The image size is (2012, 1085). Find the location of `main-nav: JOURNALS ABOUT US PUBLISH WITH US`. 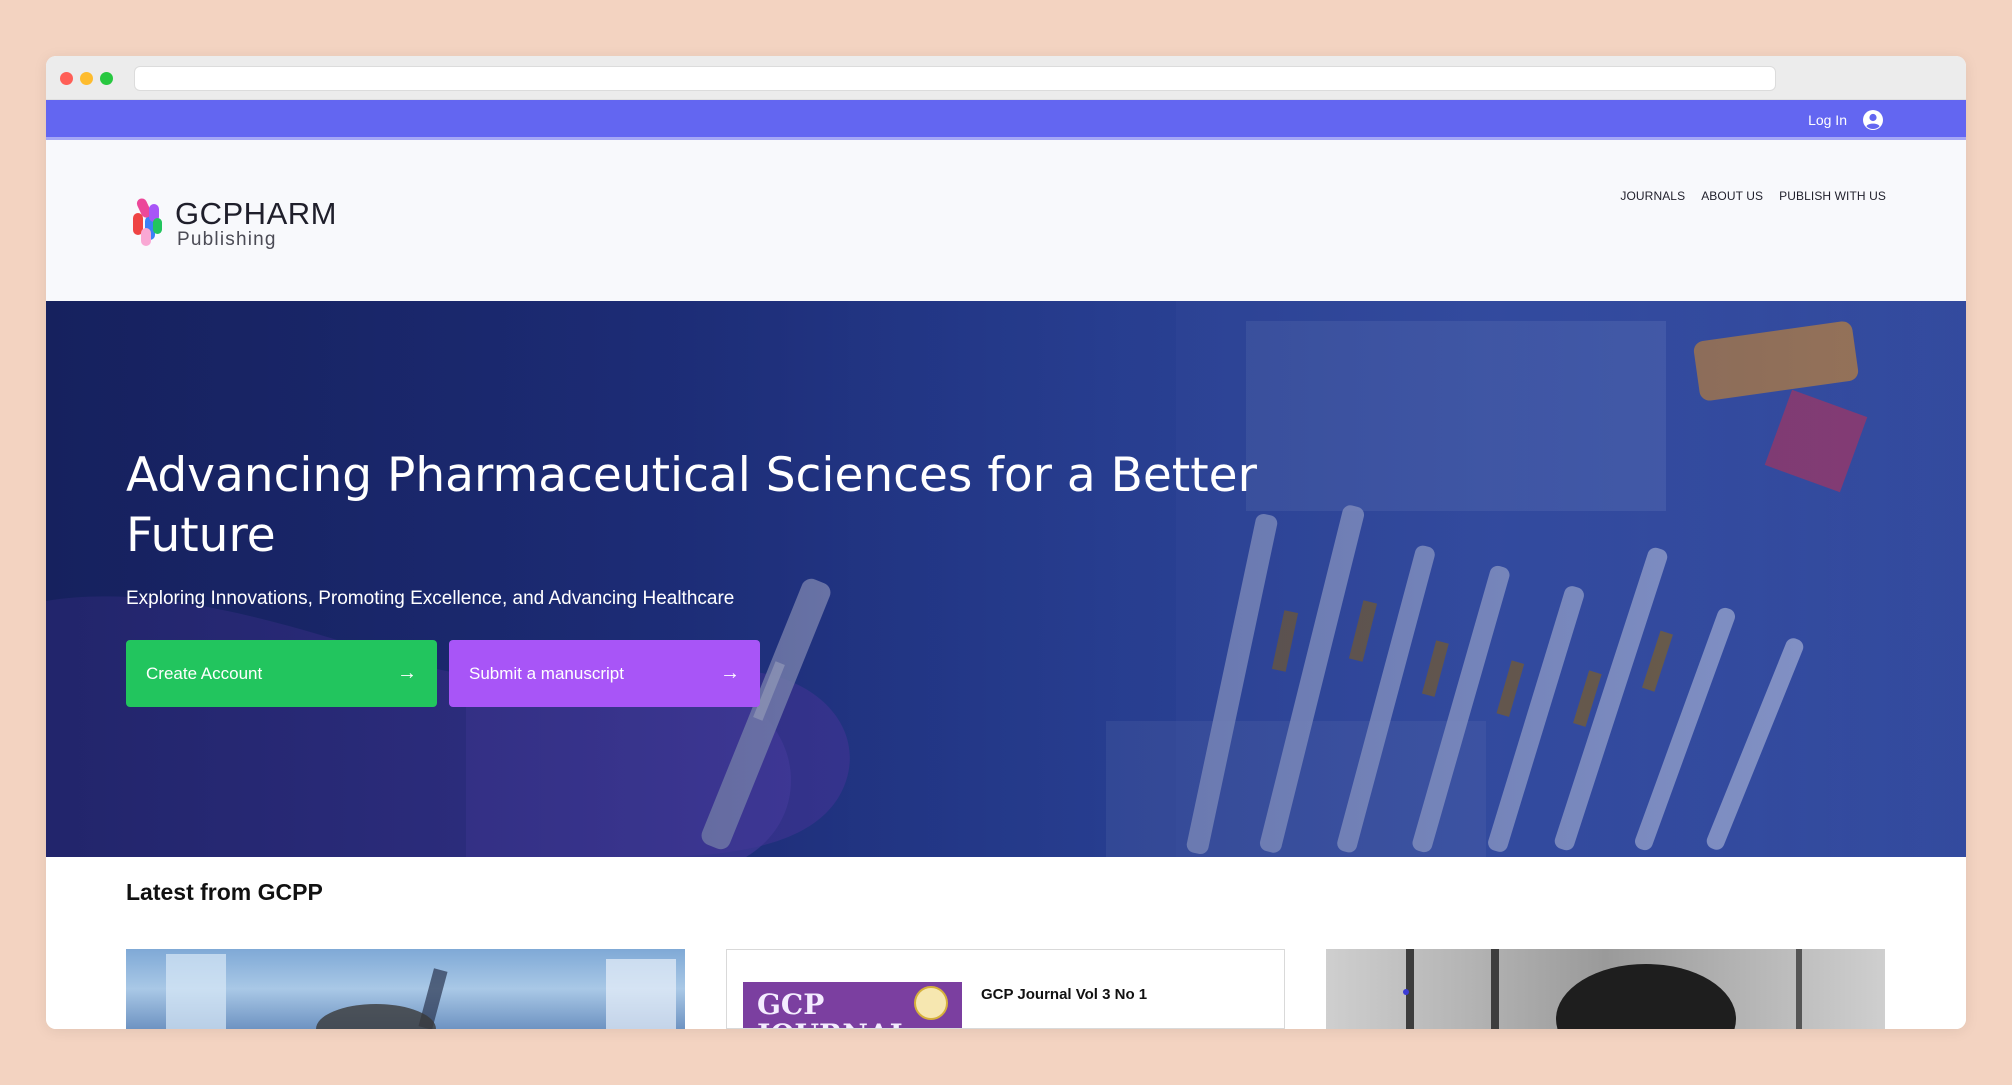

main-nav: JOURNALS ABOUT US PUBLISH WITH US is located at coordinates (1753, 196).